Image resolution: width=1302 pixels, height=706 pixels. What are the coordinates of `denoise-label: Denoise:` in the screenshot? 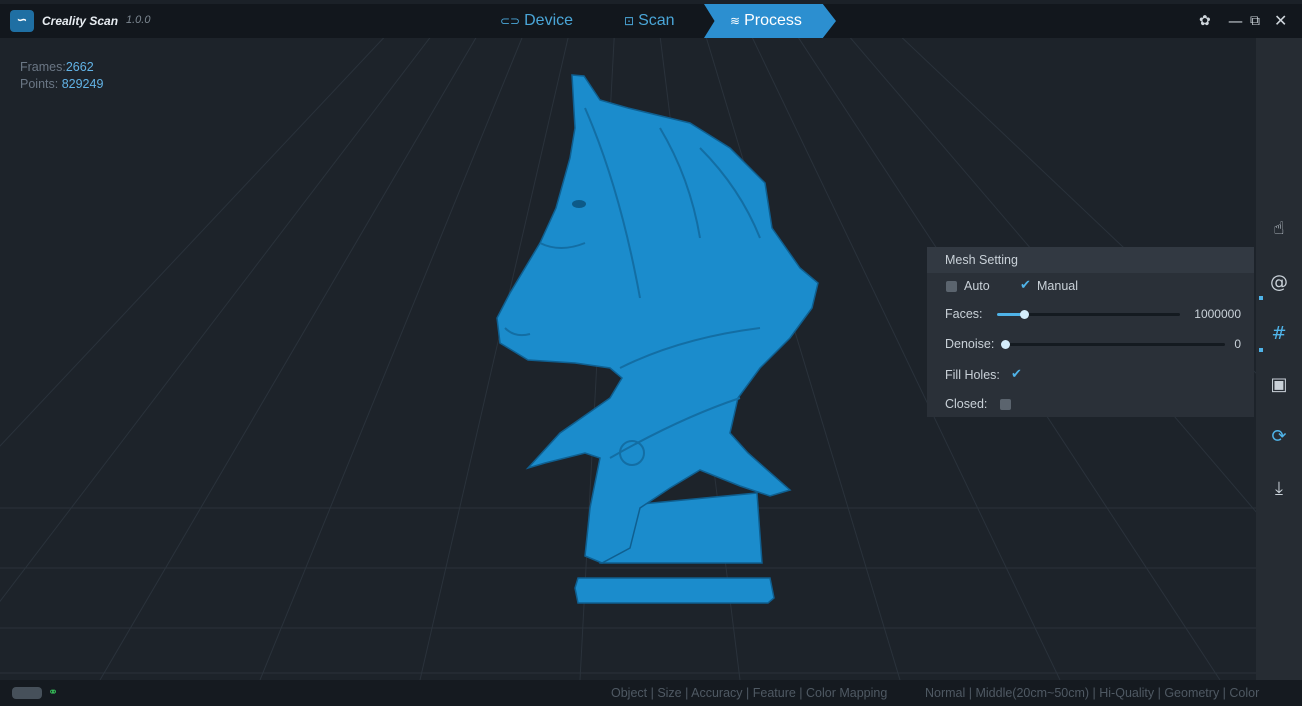 It's located at (970, 344).